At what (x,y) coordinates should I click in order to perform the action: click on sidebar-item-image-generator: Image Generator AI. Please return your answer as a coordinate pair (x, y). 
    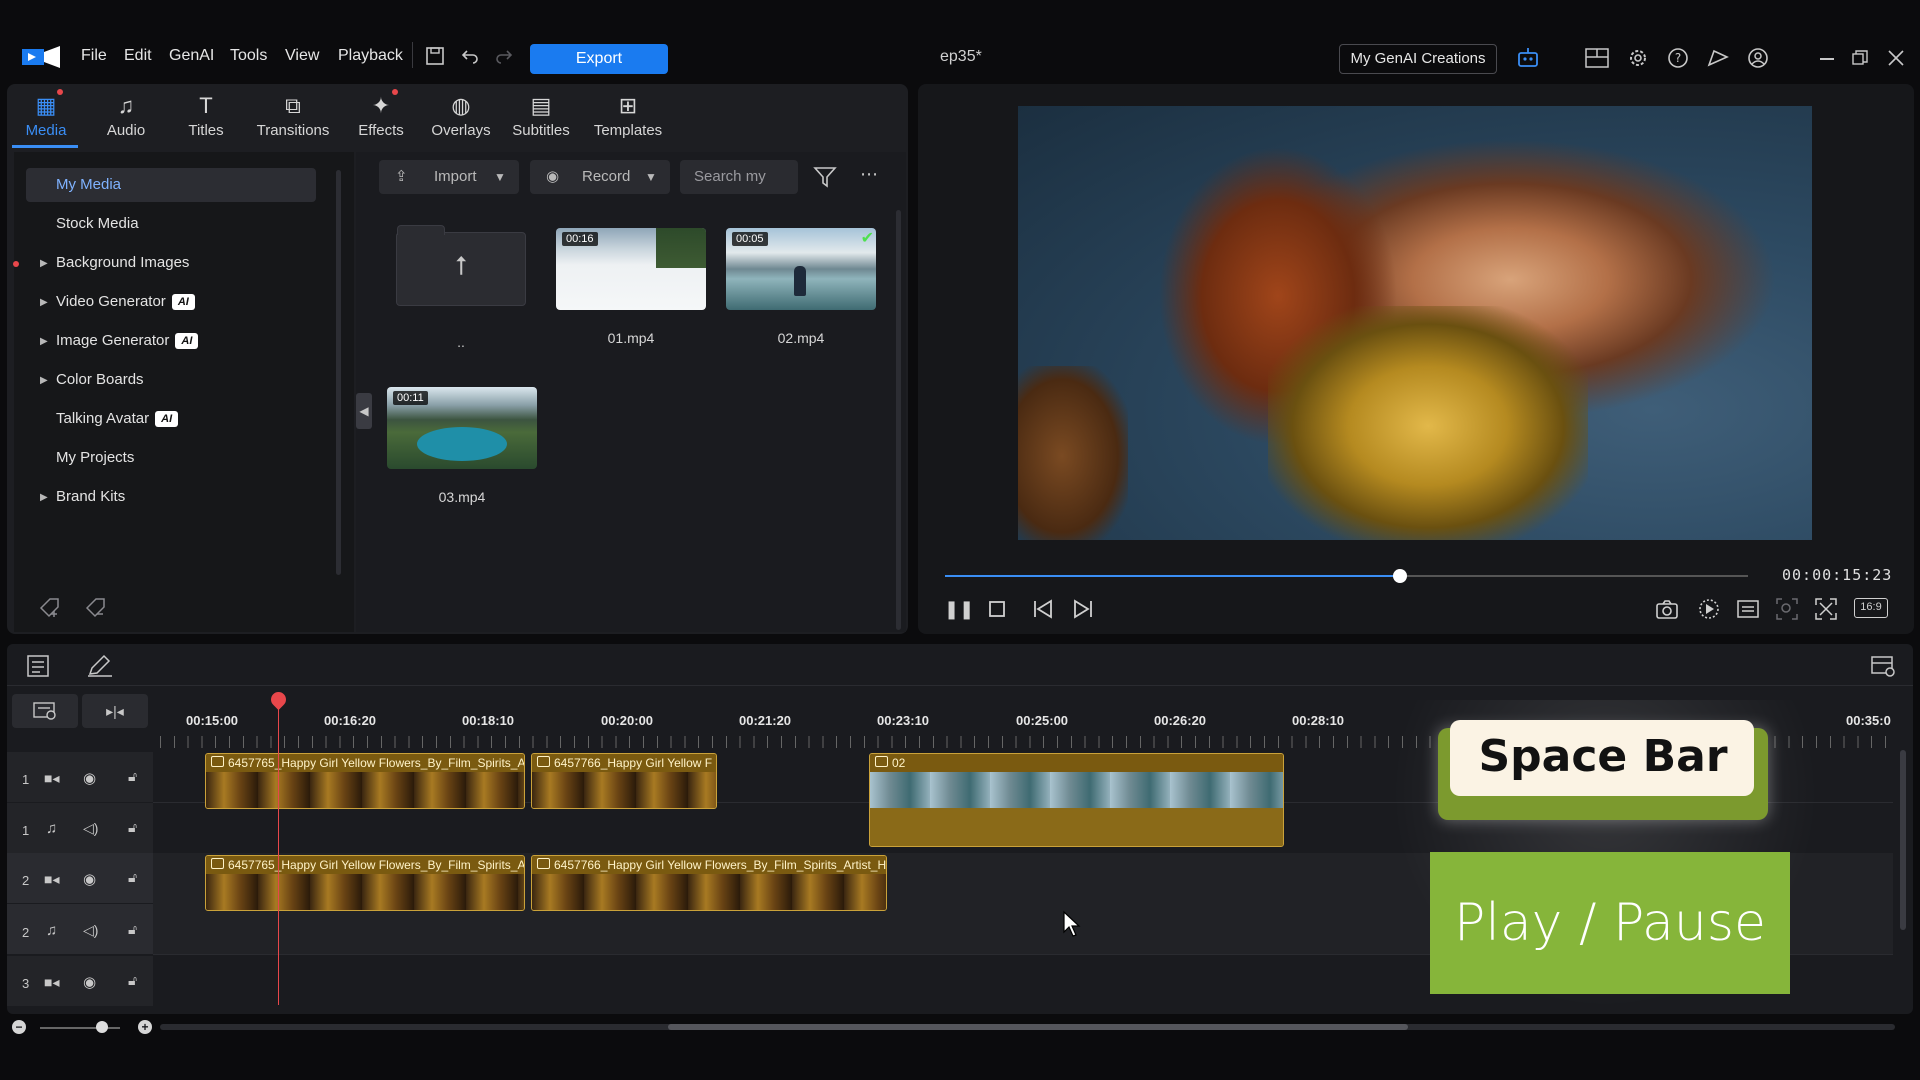
    Looking at the image, I should click on (127, 341).